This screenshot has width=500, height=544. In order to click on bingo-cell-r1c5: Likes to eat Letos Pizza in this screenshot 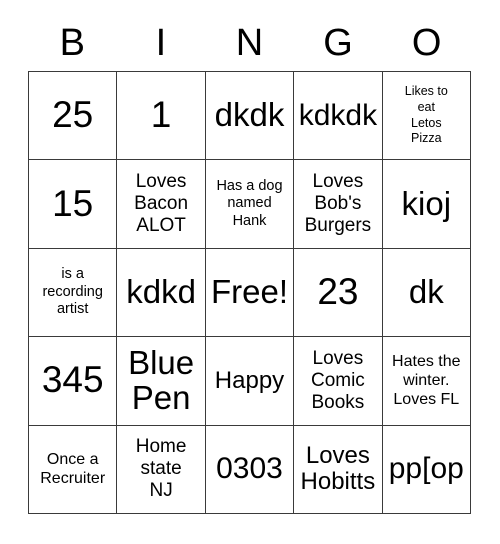, I will do `click(426, 116)`.